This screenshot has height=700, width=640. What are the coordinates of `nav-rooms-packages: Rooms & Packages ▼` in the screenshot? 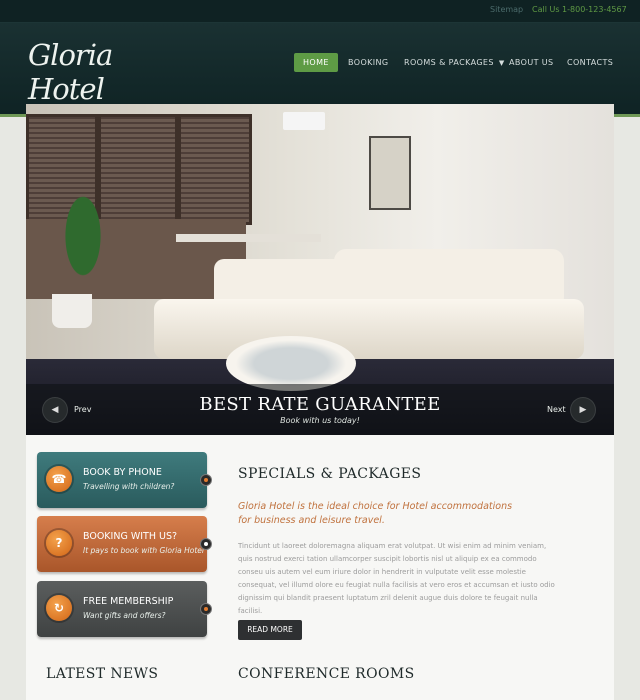 It's located at (454, 62).